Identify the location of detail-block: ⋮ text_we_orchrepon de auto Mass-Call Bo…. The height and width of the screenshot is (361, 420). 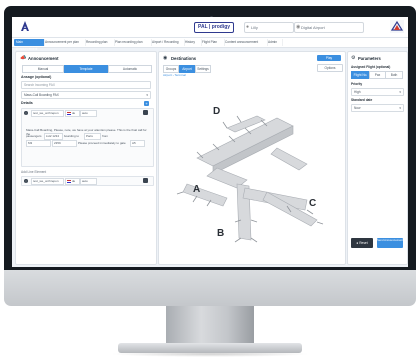
(87, 137).